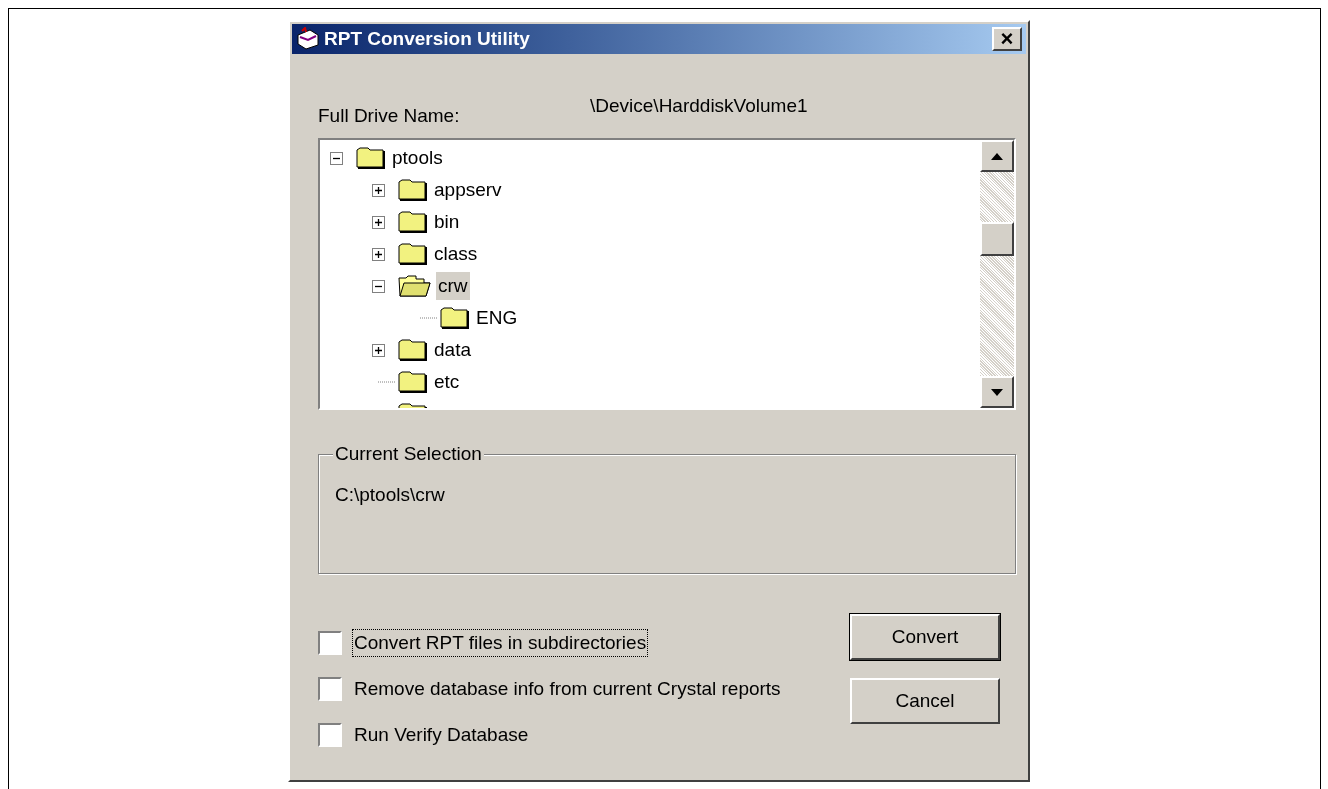  I want to click on tree-item: ENG, so click(497, 318).